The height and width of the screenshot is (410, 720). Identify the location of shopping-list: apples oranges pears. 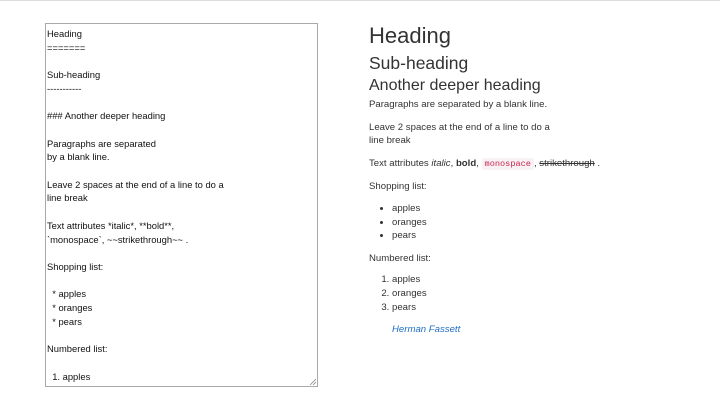
(534, 222).